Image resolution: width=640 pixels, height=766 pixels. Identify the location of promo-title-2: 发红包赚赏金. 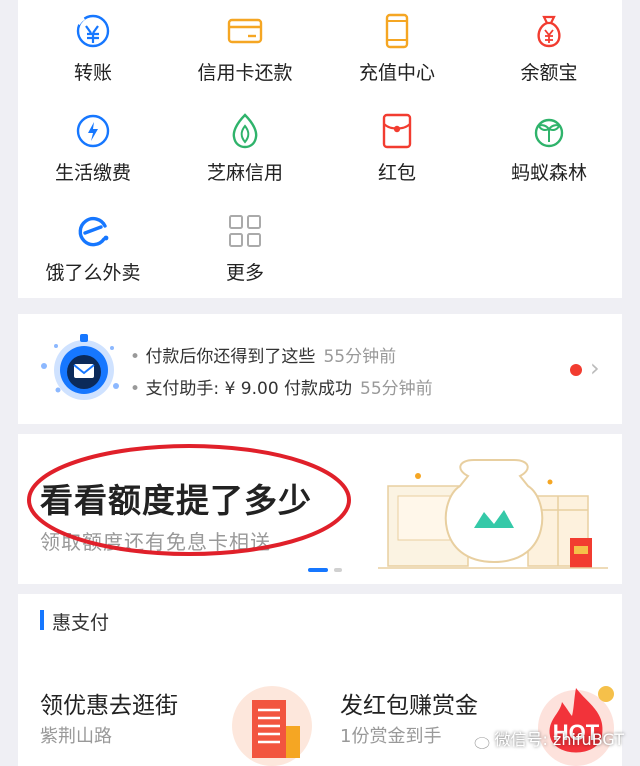
(409, 706).